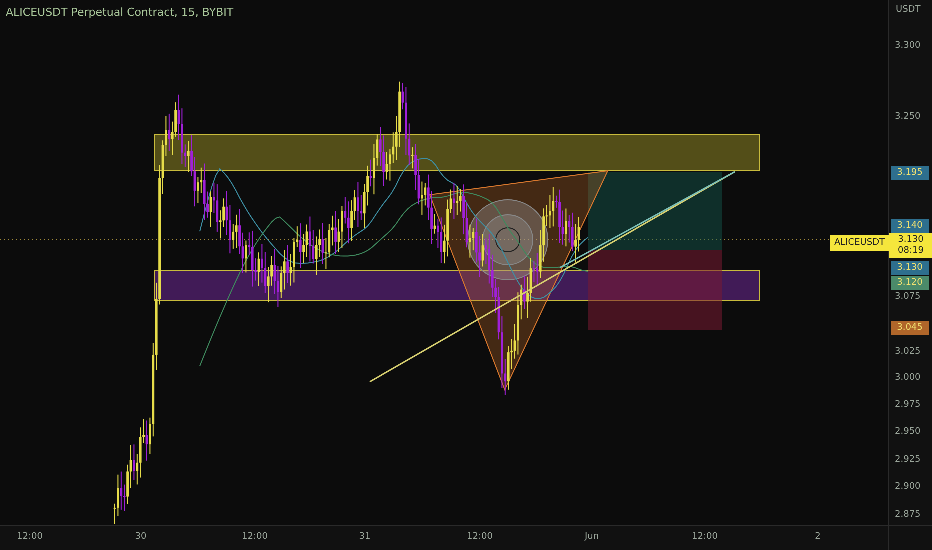 This screenshot has width=932, height=550. What do you see at coordinates (365, 537) in the screenshot?
I see `time-label: 31` at bounding box center [365, 537].